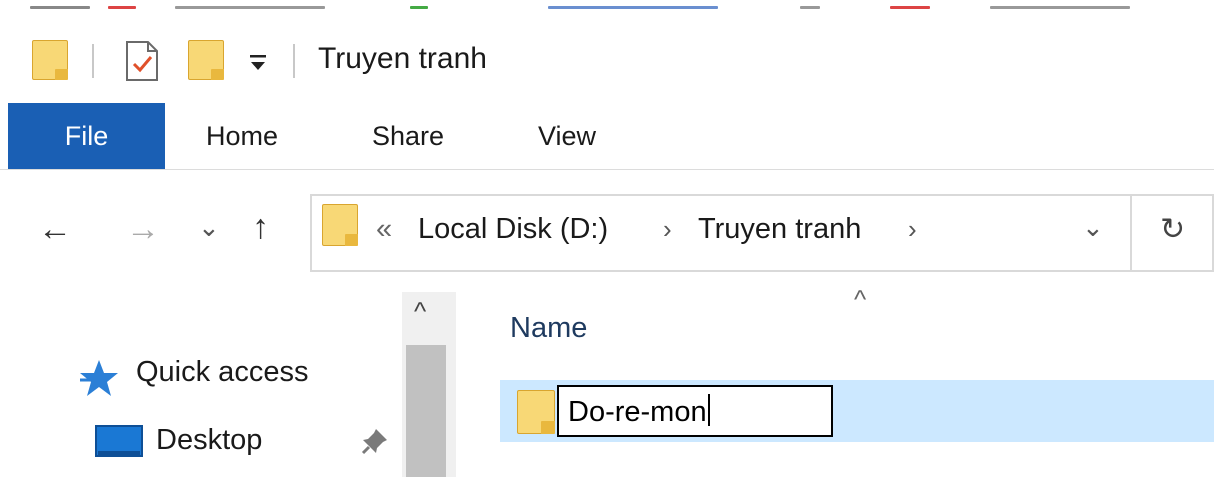  I want to click on recent-locations-button: ⌄, so click(209, 227).